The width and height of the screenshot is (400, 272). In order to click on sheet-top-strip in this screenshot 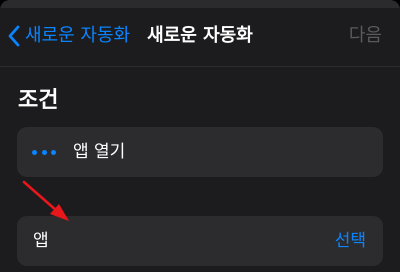, I will do `click(200, 4)`.